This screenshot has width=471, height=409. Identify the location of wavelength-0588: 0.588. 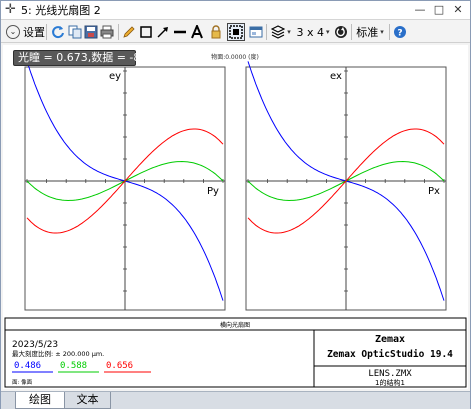
(73, 366).